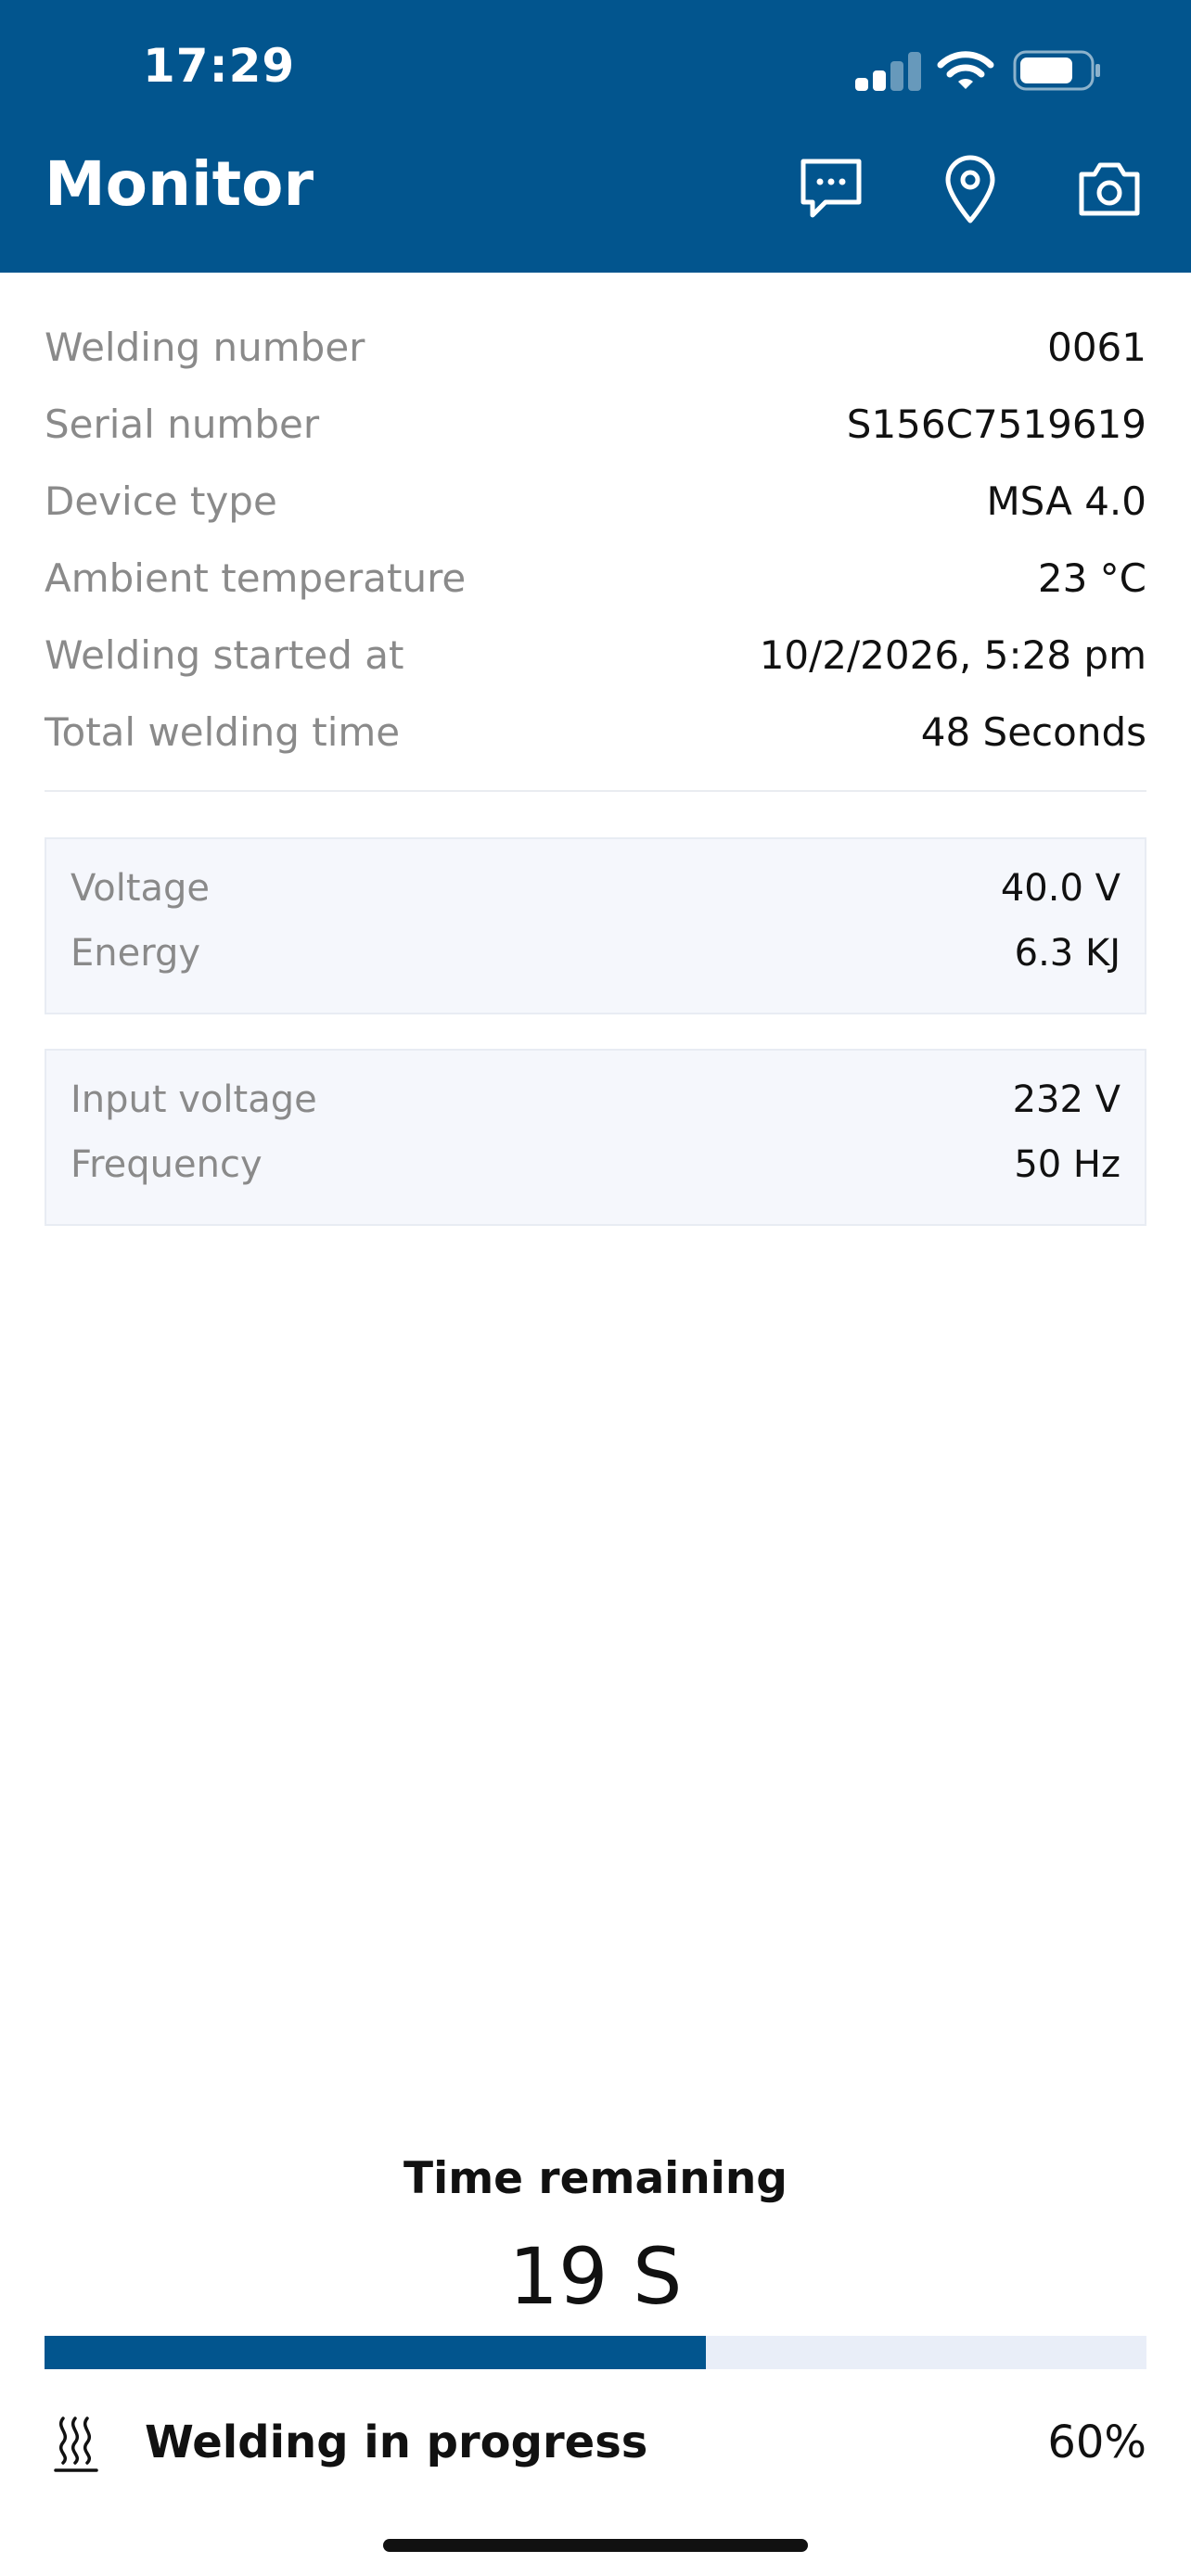  I want to click on location-pin-icon, so click(970, 189).